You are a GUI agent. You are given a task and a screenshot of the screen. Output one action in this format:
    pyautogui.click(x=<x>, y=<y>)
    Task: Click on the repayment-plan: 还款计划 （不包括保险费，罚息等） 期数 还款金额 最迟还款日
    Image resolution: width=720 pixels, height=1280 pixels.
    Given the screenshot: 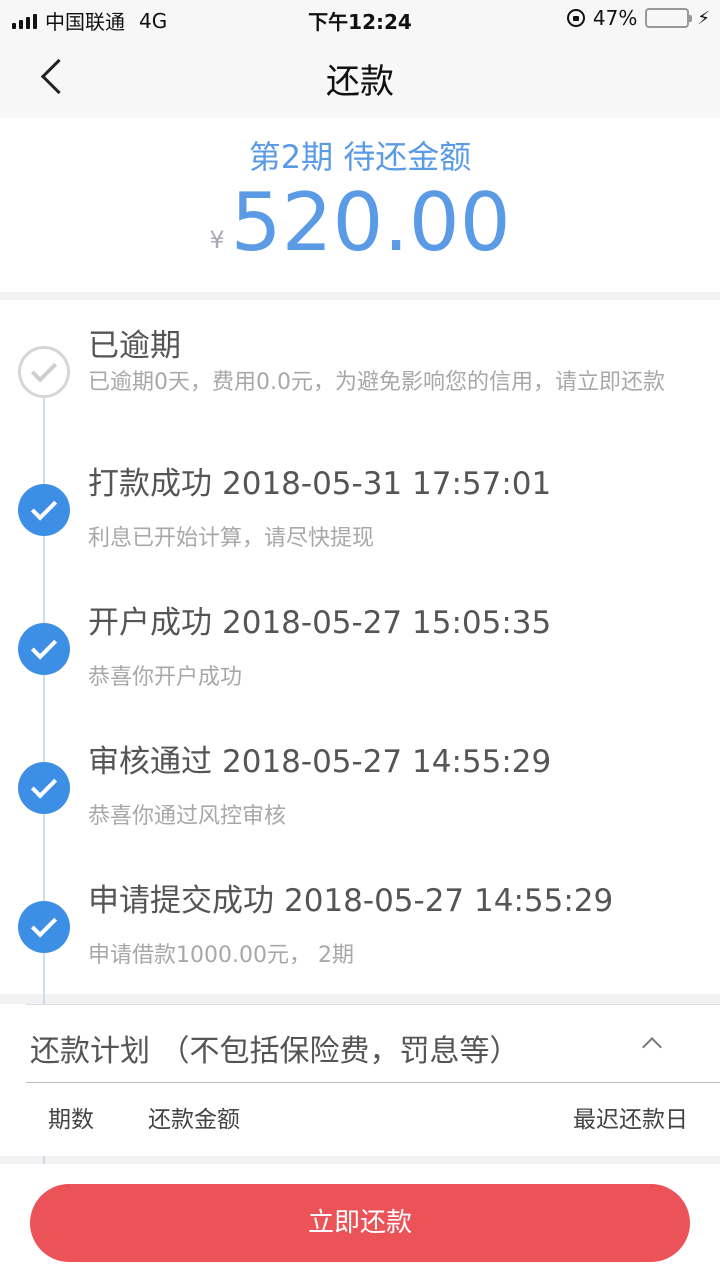 What is the action you would take?
    pyautogui.click(x=360, y=1080)
    